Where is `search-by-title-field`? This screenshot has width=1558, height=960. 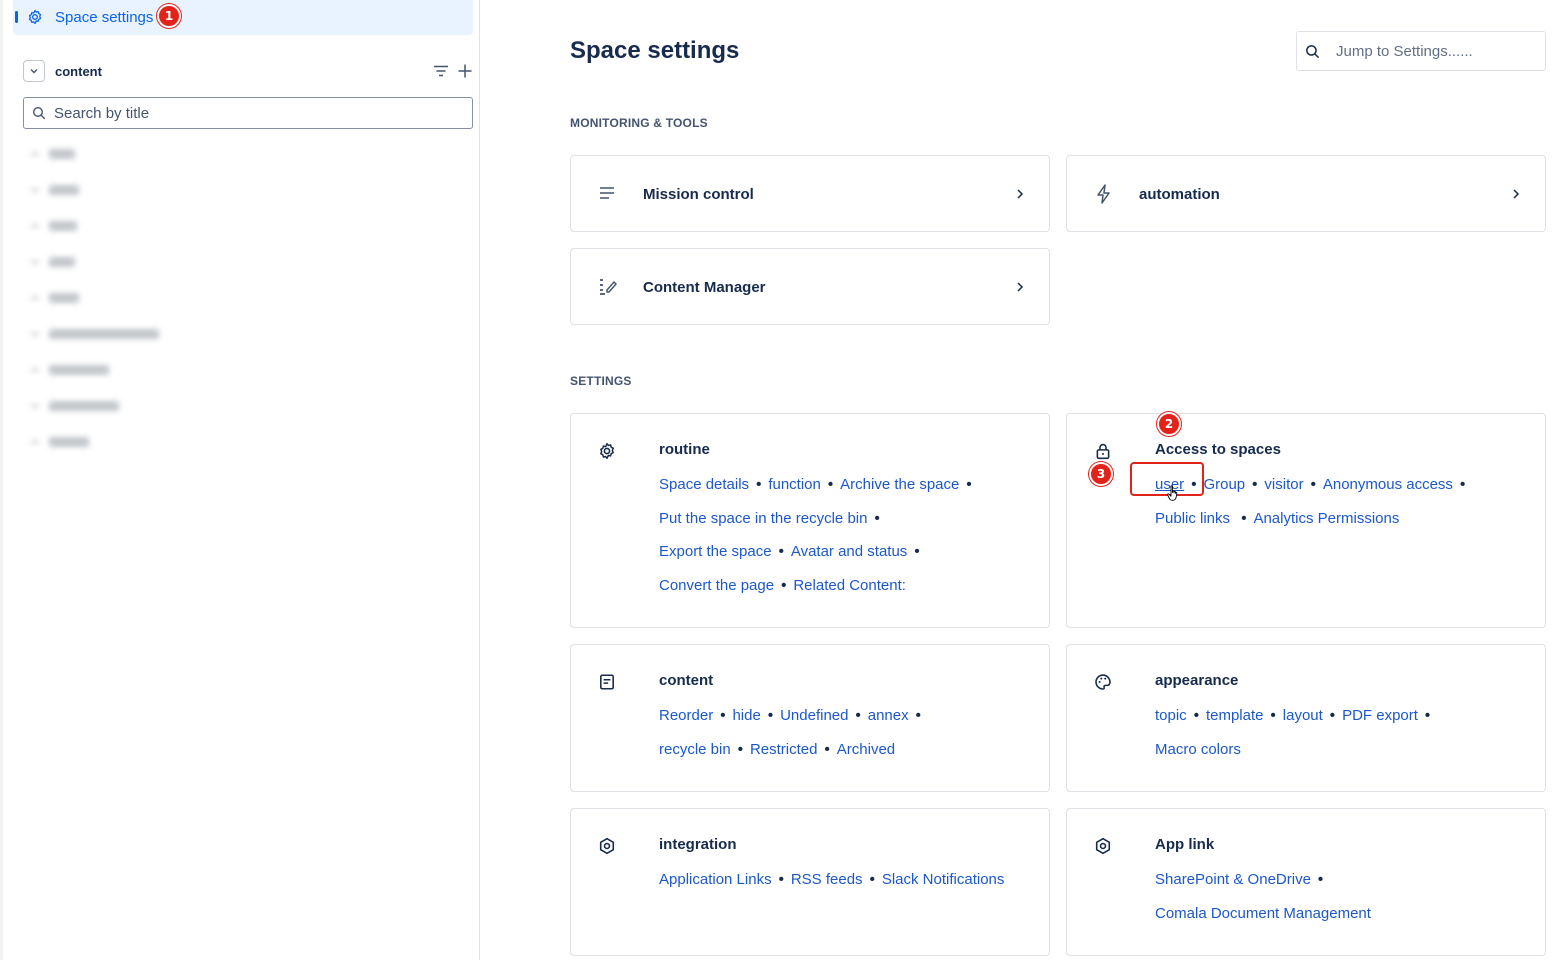 search-by-title-field is located at coordinates (248, 113).